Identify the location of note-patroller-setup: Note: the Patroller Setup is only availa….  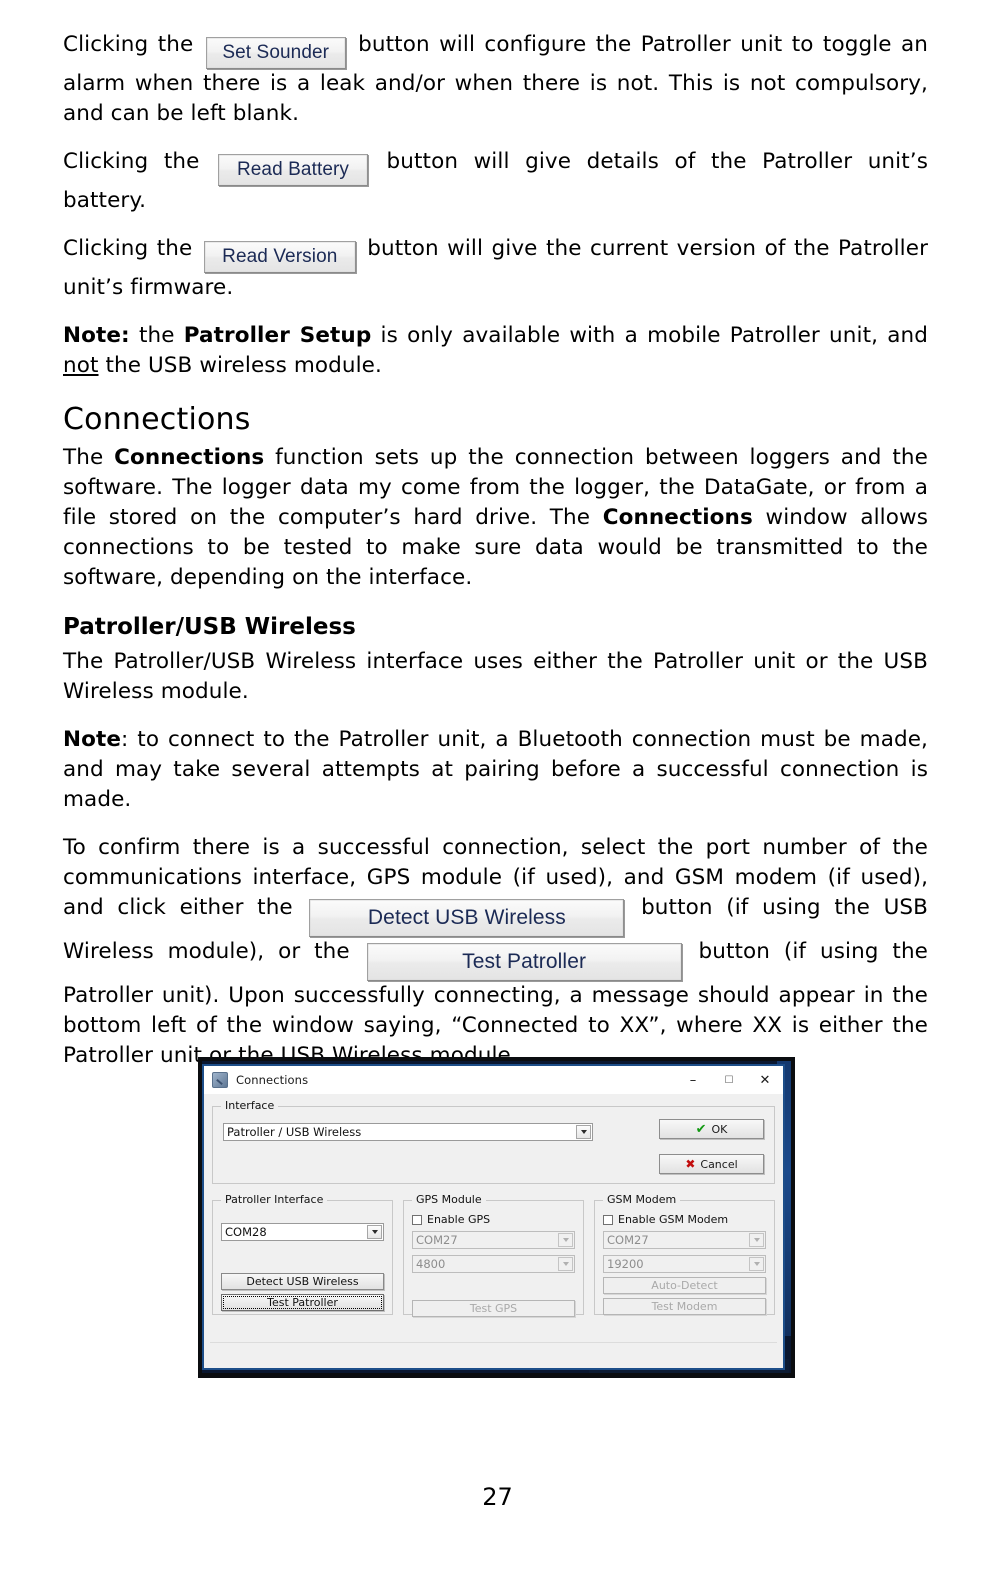
(495, 351).